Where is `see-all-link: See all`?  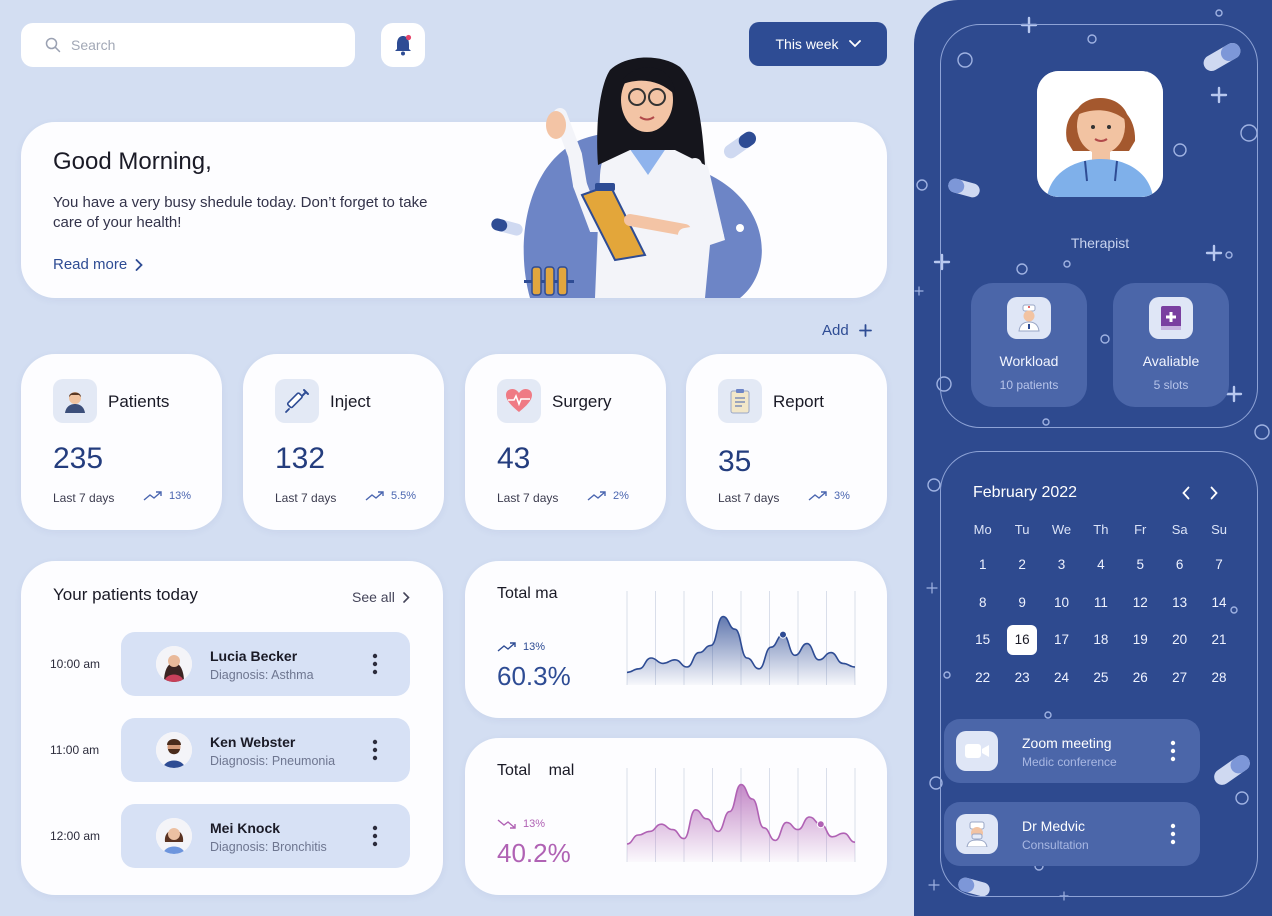 see-all-link: See all is located at coordinates (381, 597).